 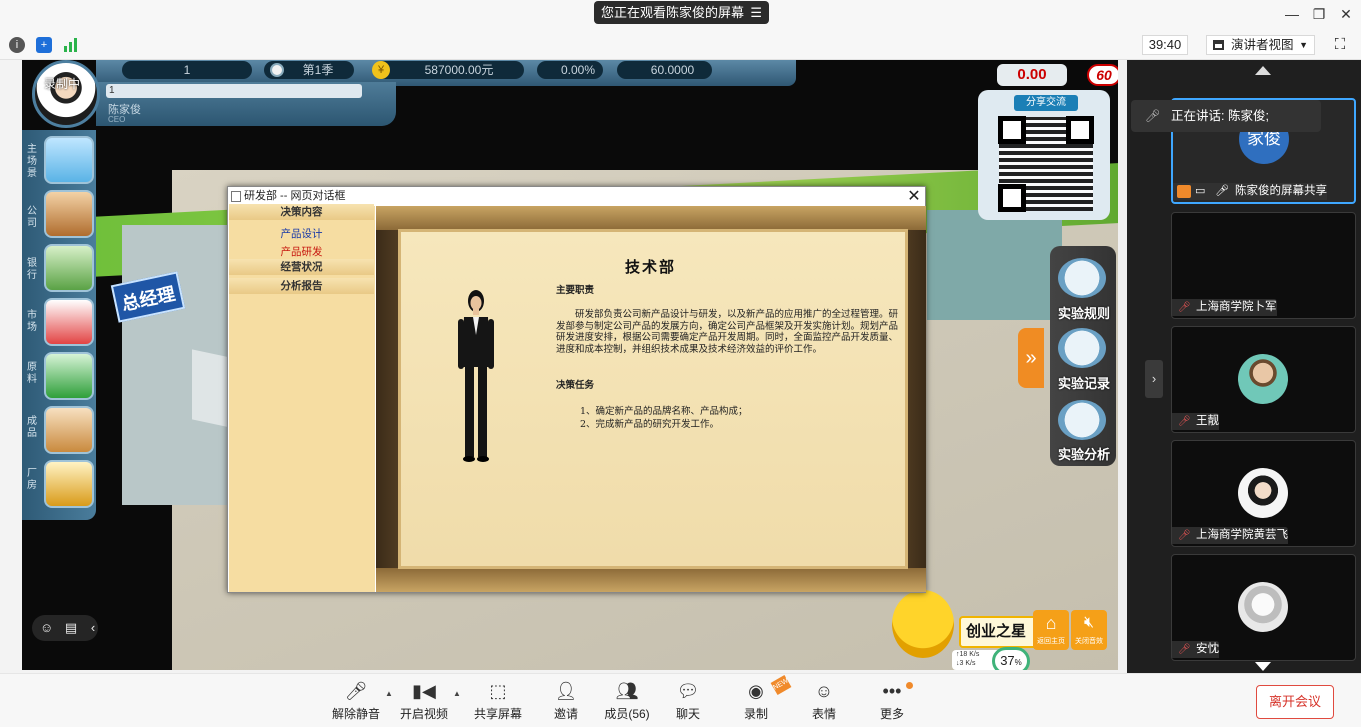 What do you see at coordinates (301, 286) in the screenshot?
I see `tab-analysis-report: 分析报告` at bounding box center [301, 286].